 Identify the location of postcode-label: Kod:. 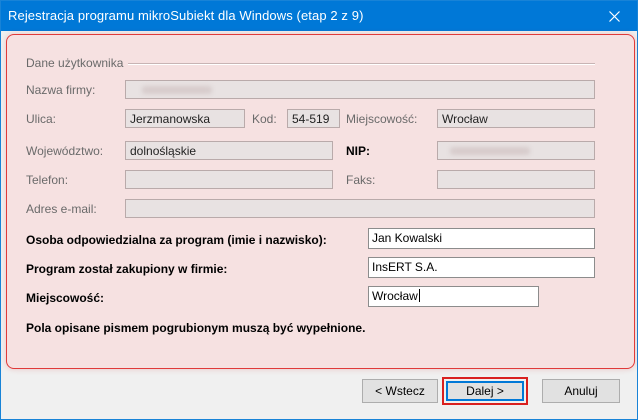
(264, 119).